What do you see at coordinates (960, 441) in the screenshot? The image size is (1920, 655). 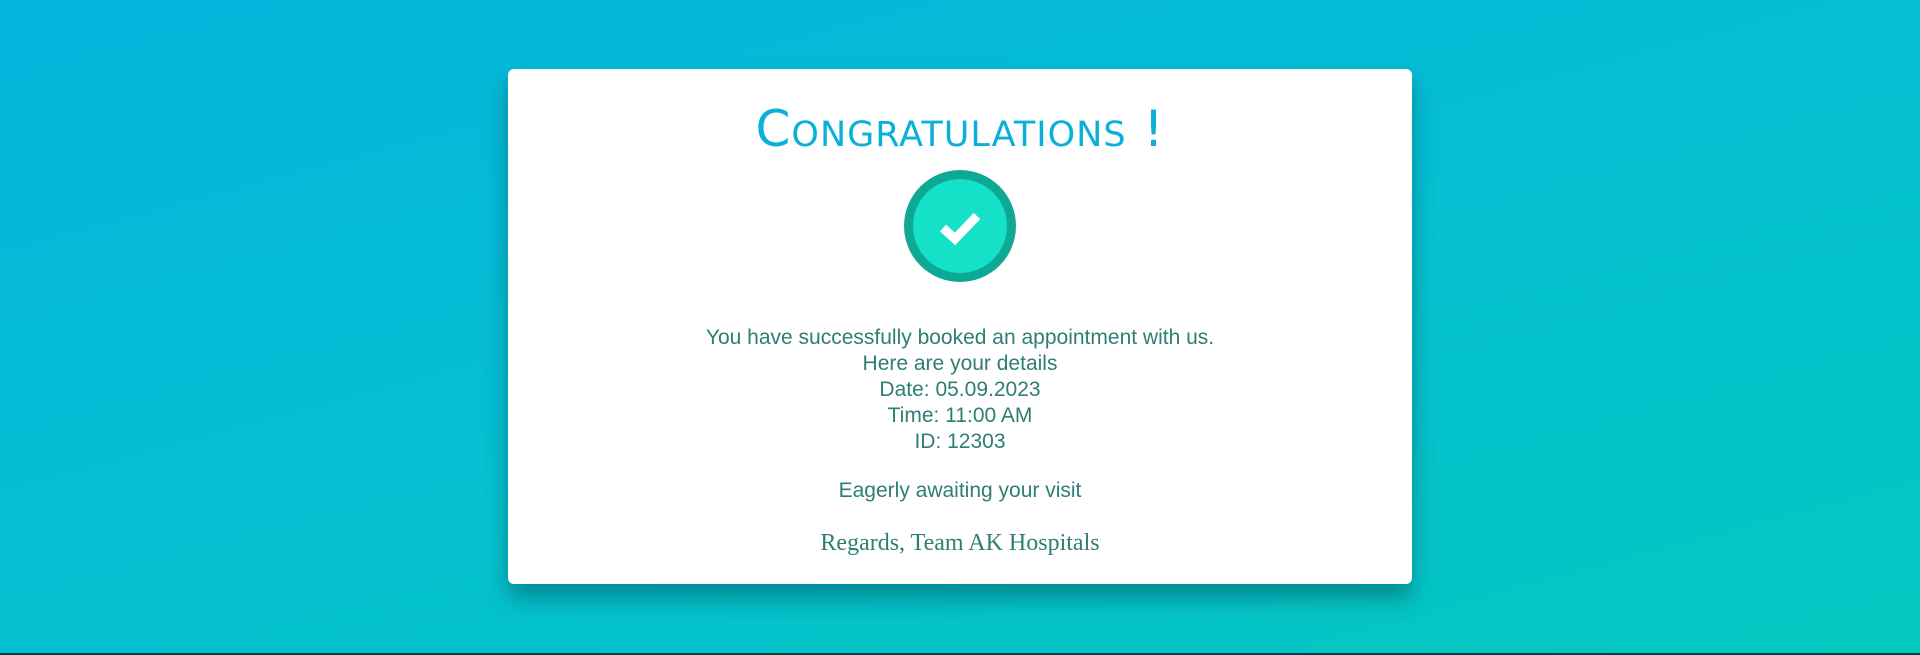 I see `appointment-id: ID: 12303` at bounding box center [960, 441].